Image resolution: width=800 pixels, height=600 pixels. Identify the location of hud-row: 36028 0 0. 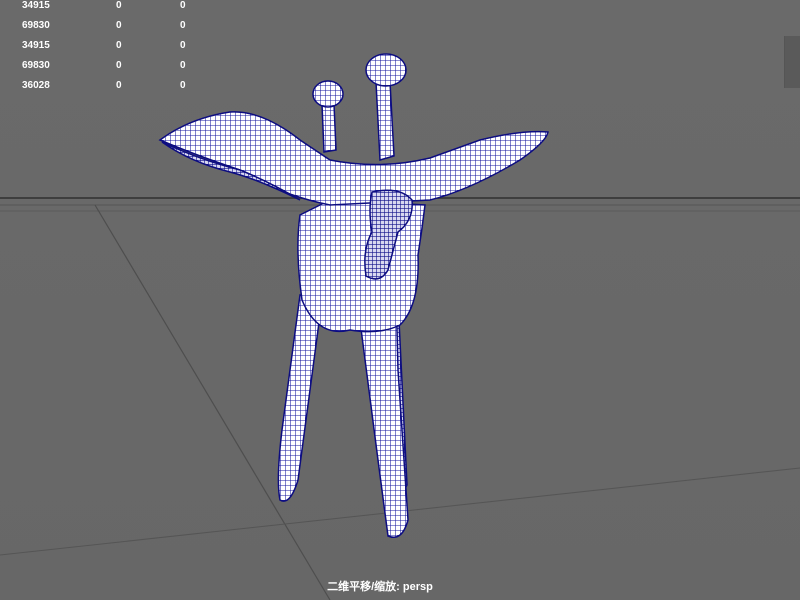
(100, 86).